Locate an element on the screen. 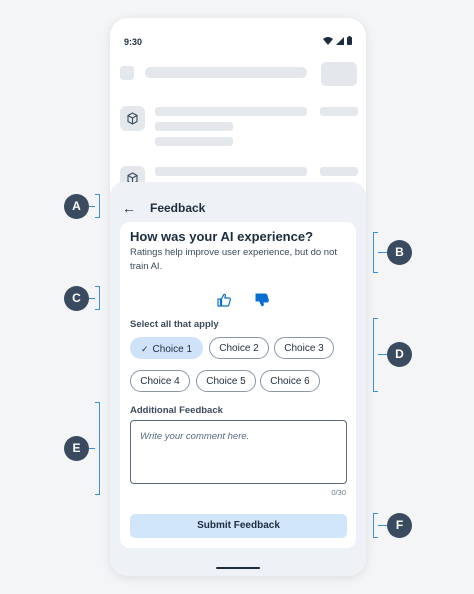 The image size is (474, 594). question-title: How was your AI experience? is located at coordinates (222, 236).